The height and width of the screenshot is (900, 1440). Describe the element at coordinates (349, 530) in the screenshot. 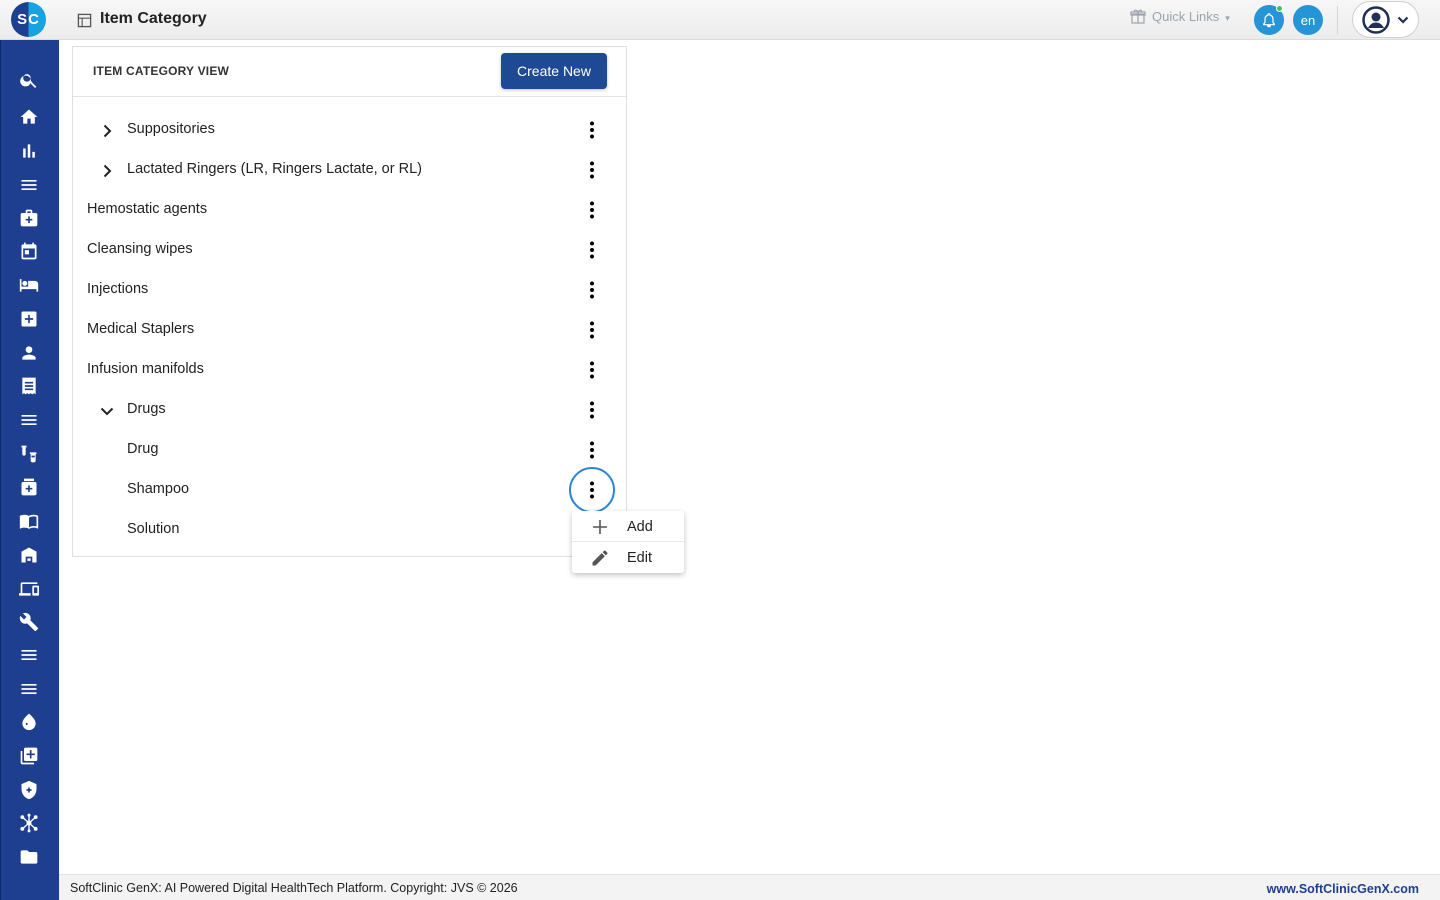

I see `tree-item: Solution` at that location.